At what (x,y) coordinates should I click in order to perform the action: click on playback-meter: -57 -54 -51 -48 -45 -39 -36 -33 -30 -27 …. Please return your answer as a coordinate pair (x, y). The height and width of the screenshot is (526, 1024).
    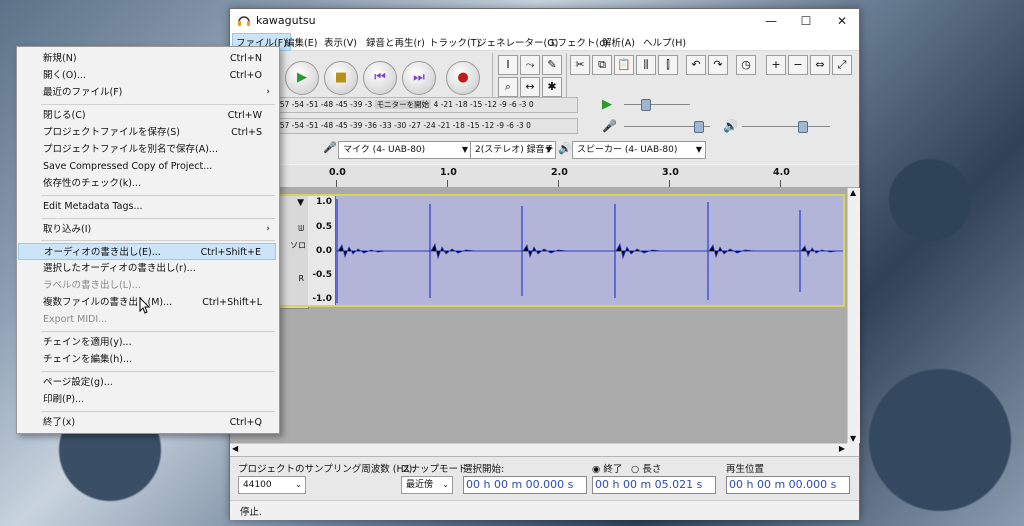
    Looking at the image, I should click on (426, 126).